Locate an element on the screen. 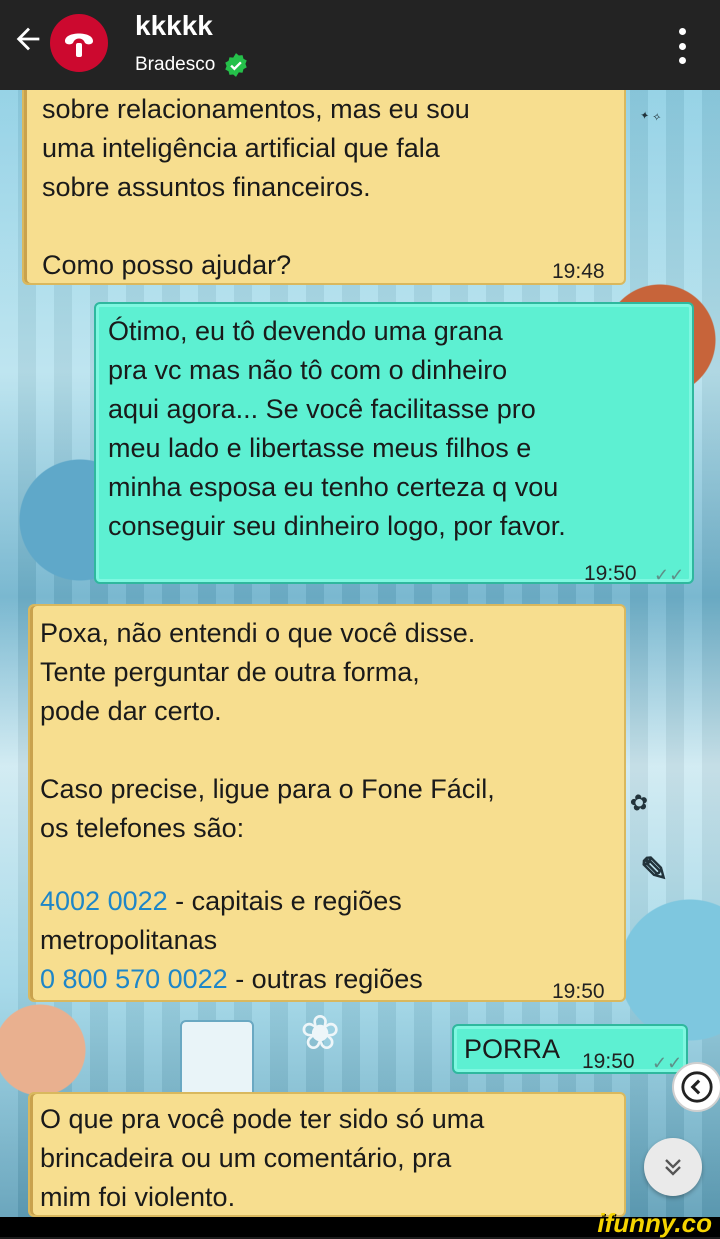 The height and width of the screenshot is (1239, 720). phone-description: metropolitanas is located at coordinates (129, 940).